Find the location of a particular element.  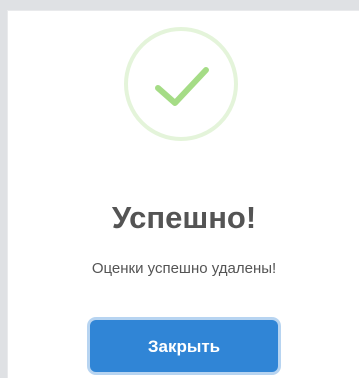

checkmark-icon is located at coordinates (182, 86).